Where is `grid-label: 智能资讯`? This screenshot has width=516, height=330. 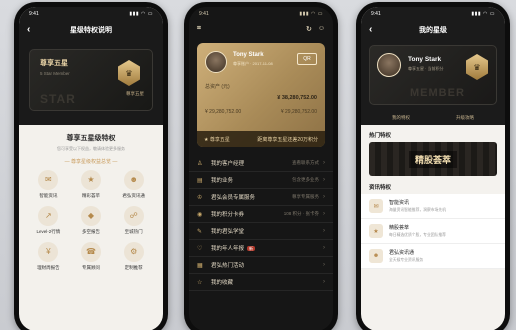
grid-label: 智能资讯 is located at coordinates (48, 195).